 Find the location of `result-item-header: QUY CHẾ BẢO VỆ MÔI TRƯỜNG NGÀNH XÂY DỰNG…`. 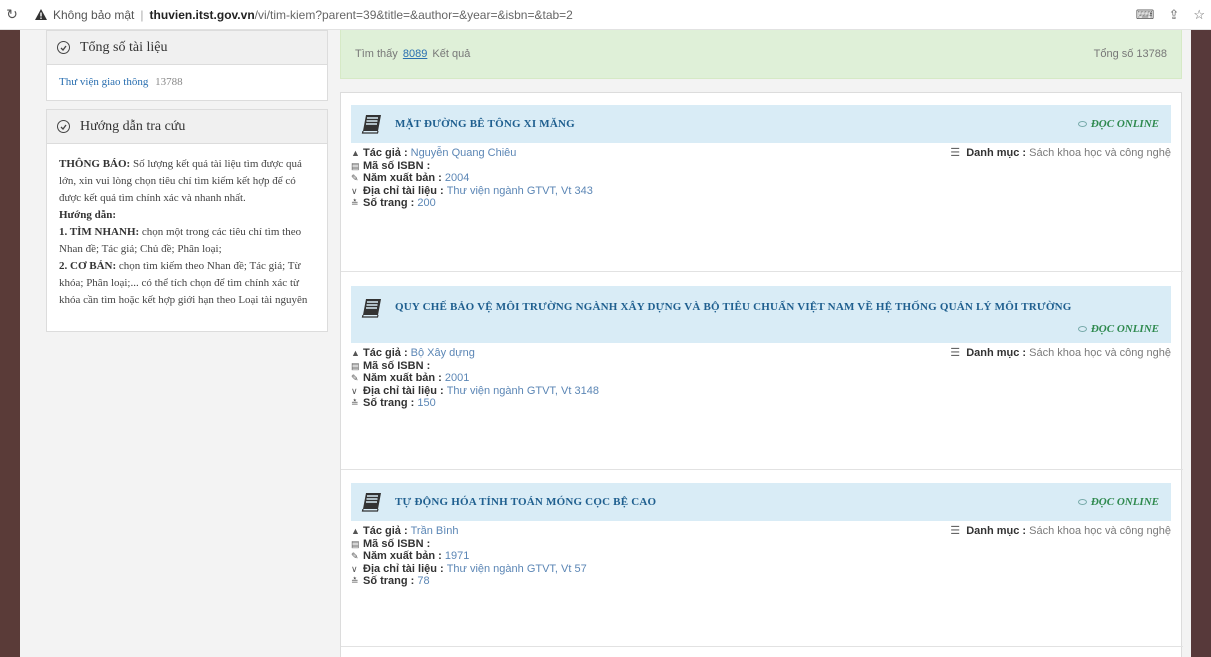

result-item-header: QUY CHẾ BẢO VỆ MÔI TRƯỜNG NGÀNH XÂY DỰNG… is located at coordinates (761, 314).